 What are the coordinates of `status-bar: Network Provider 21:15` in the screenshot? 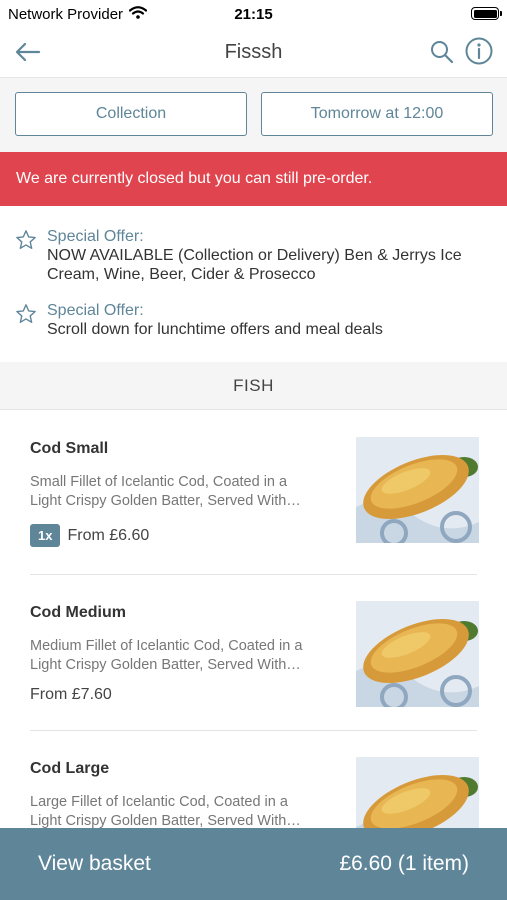 It's located at (253, 14).